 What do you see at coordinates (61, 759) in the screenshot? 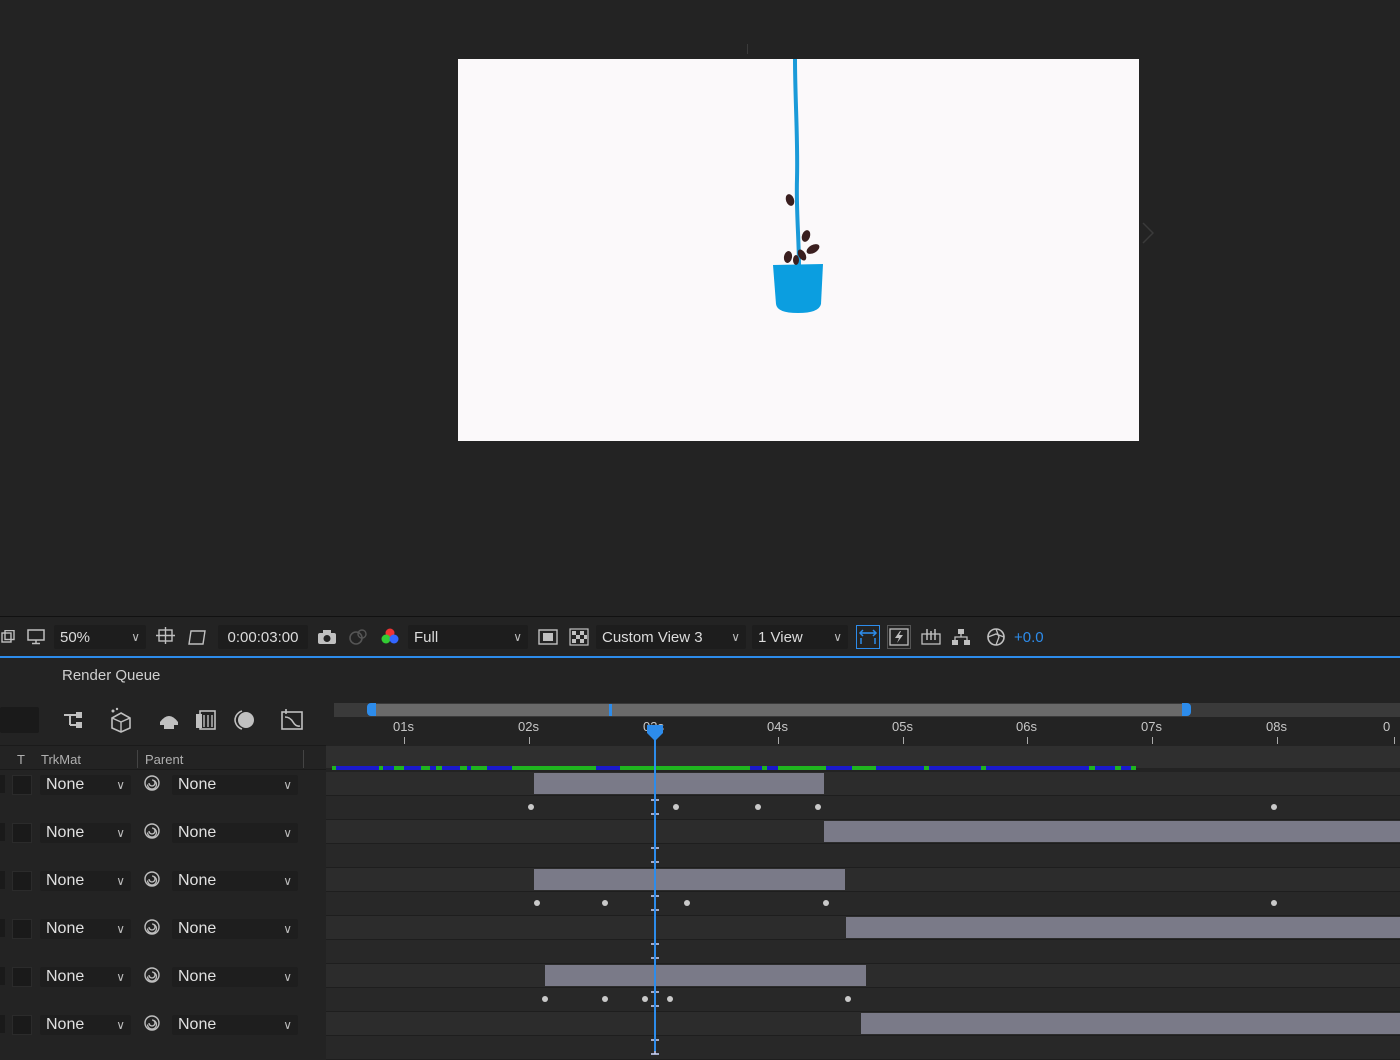
I see `column-header-trkmat: TrkMat` at bounding box center [61, 759].